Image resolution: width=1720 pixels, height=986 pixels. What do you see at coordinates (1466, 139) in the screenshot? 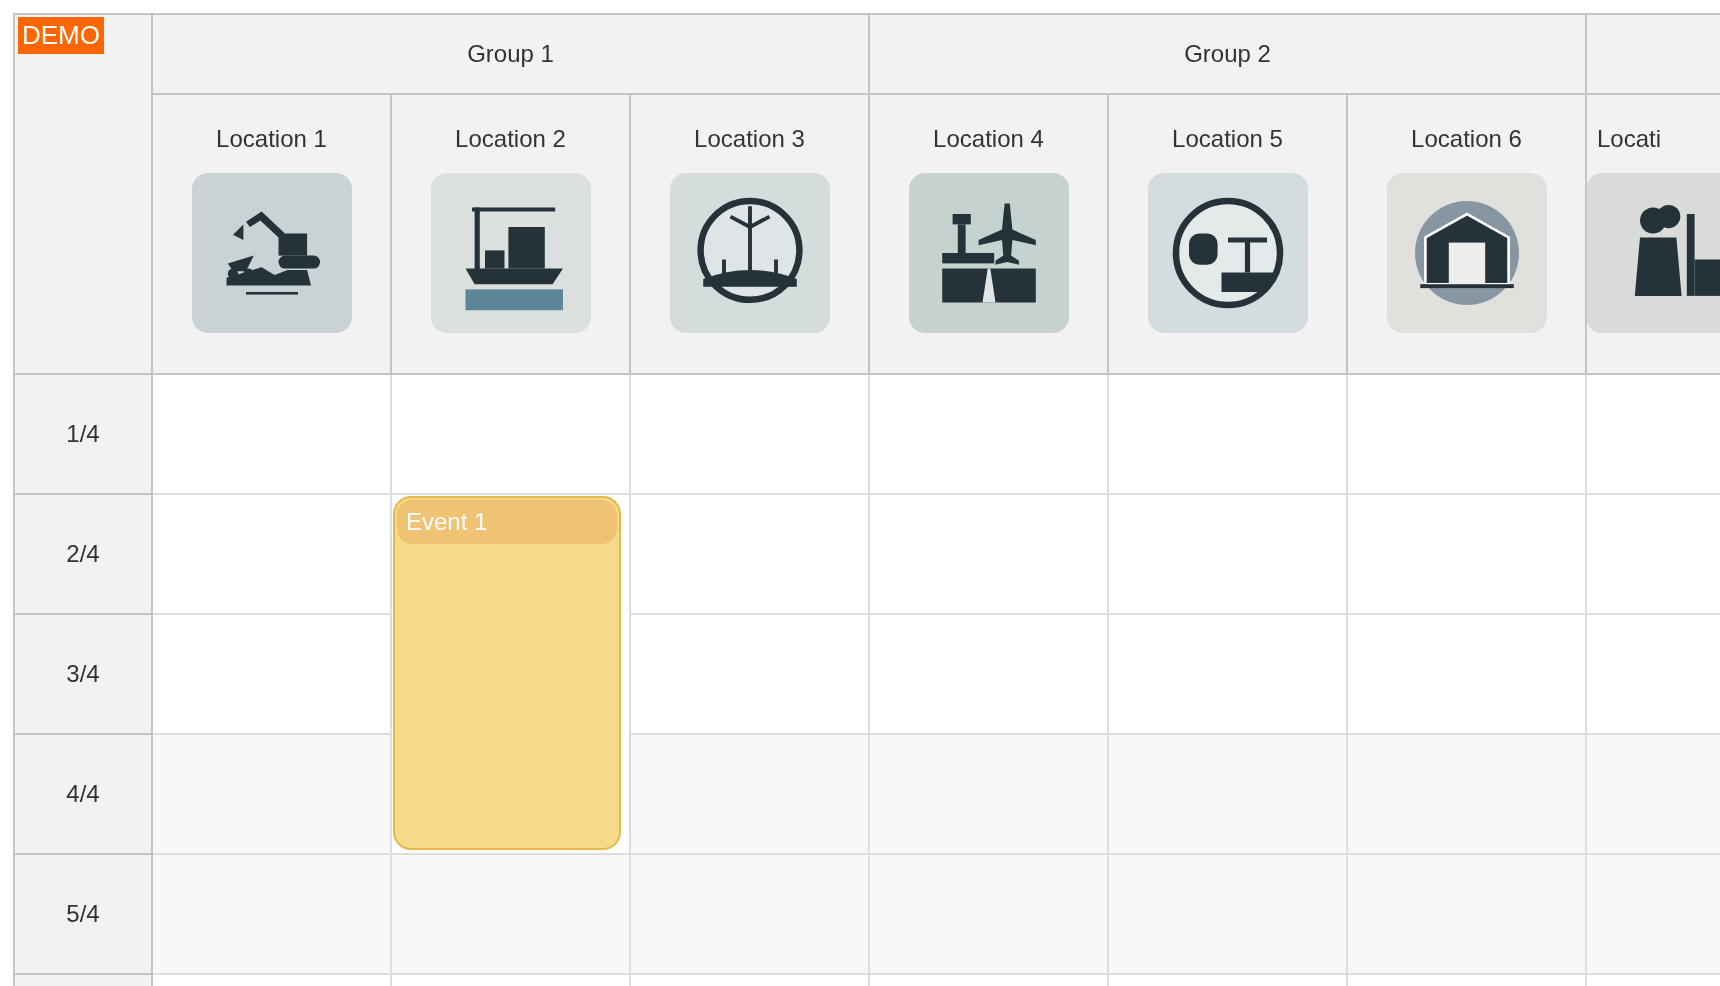
I see `location-name: Location 6` at bounding box center [1466, 139].